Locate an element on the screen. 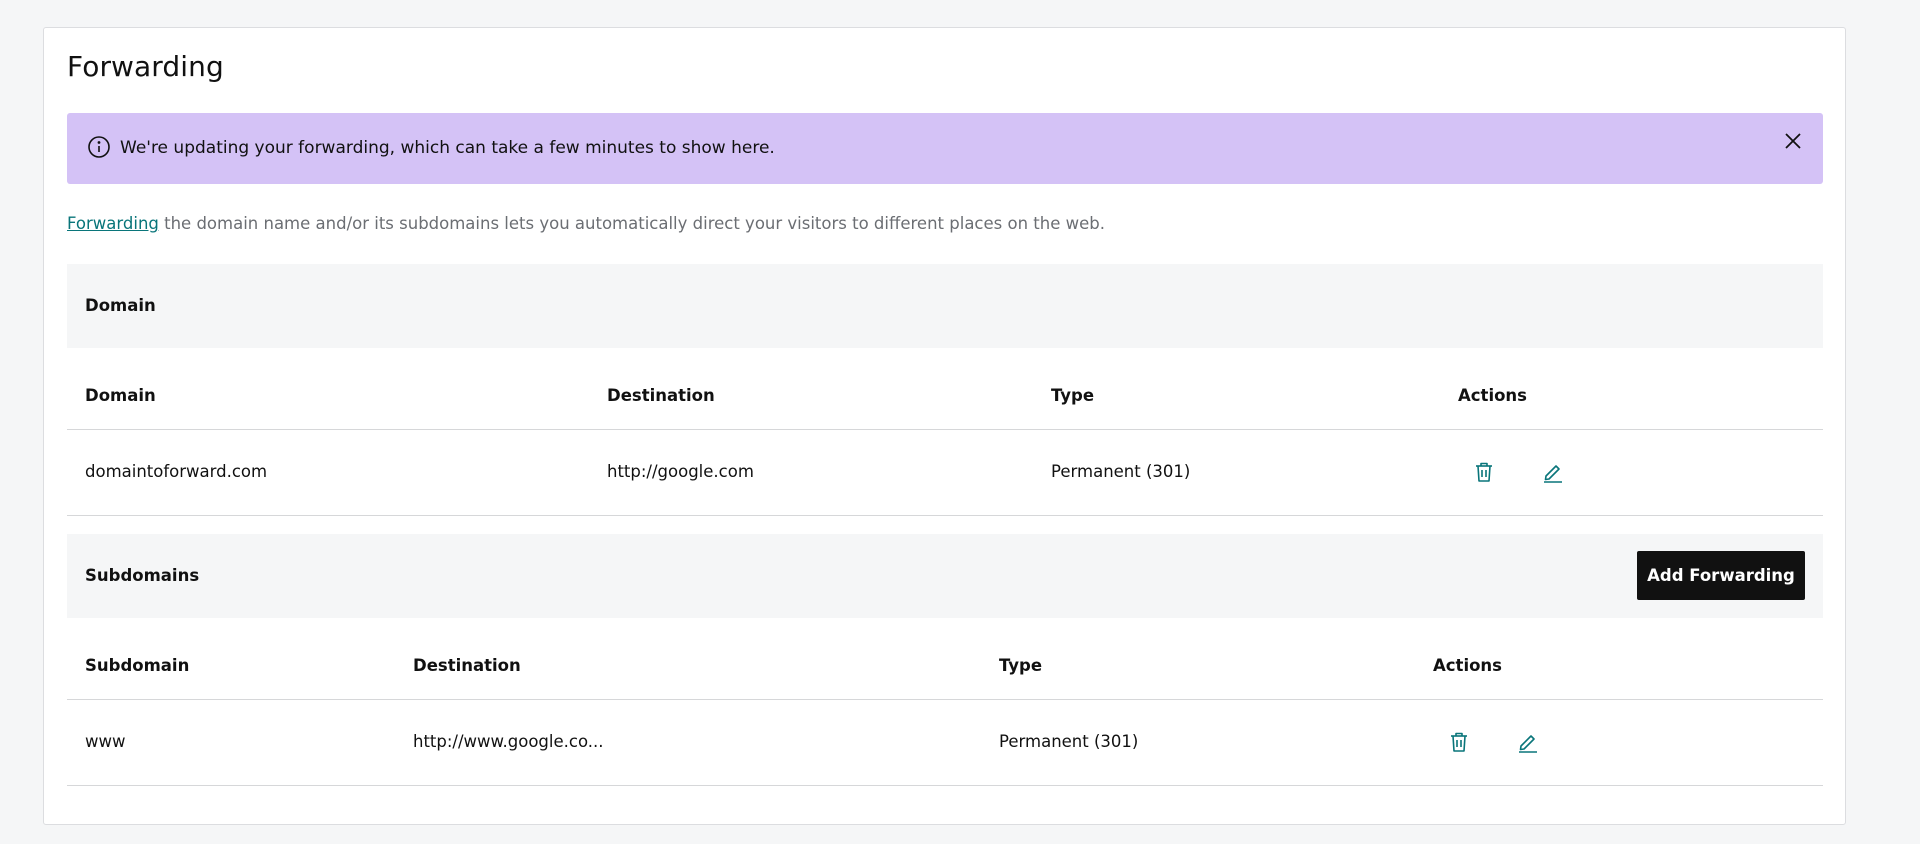 The height and width of the screenshot is (844, 1920). subdomain-name: www is located at coordinates (105, 741).